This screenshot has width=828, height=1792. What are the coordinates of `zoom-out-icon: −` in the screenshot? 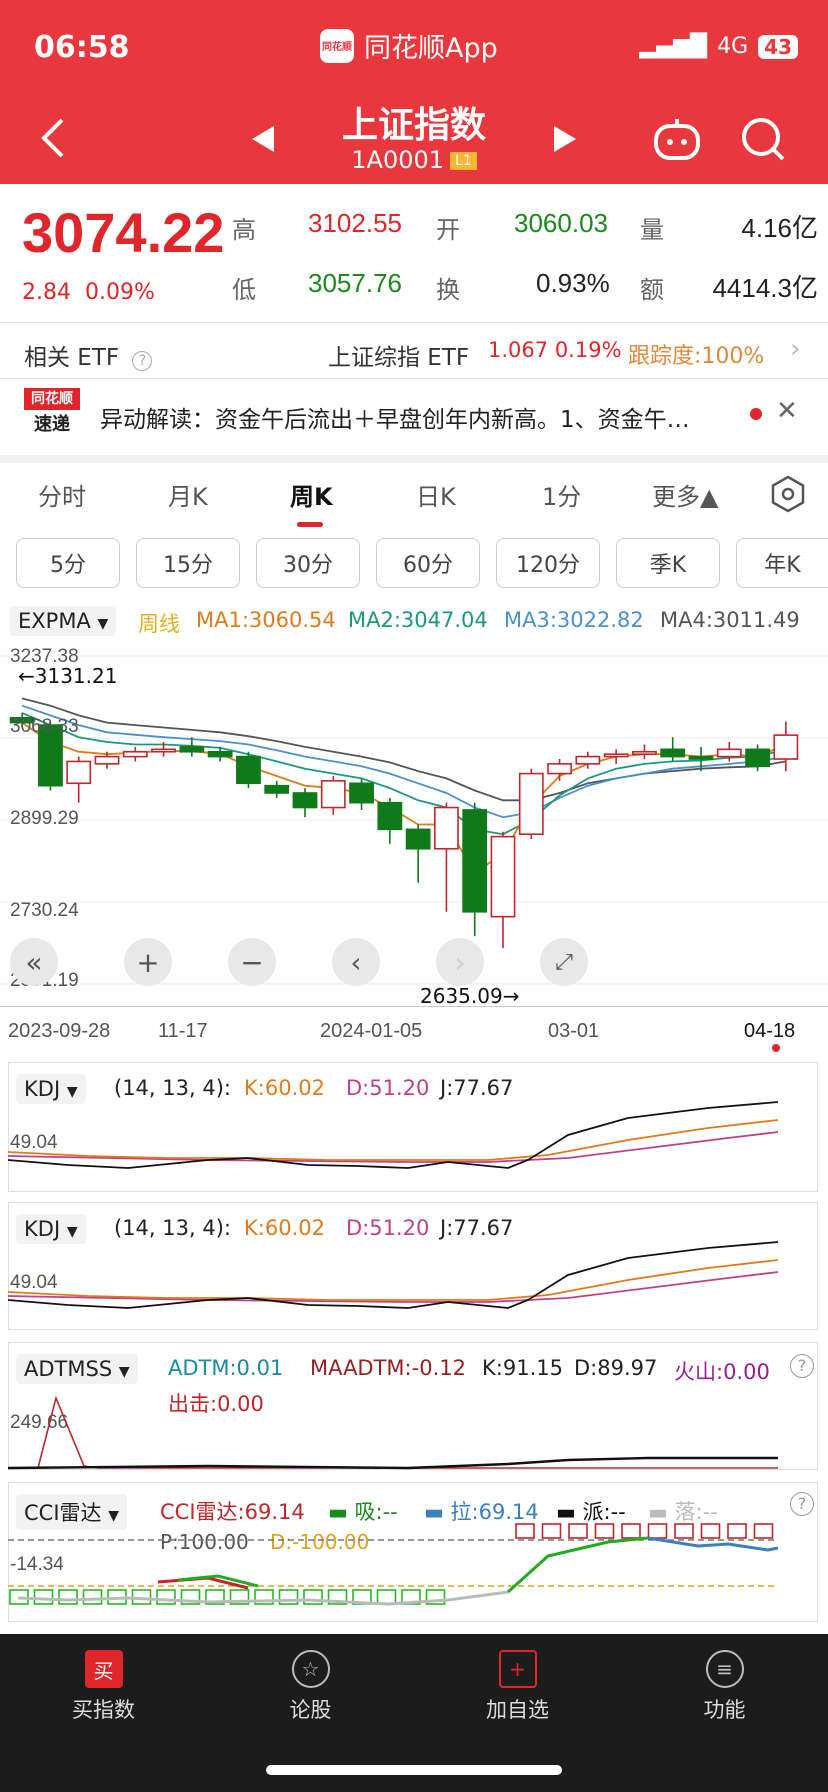 It's located at (252, 962).